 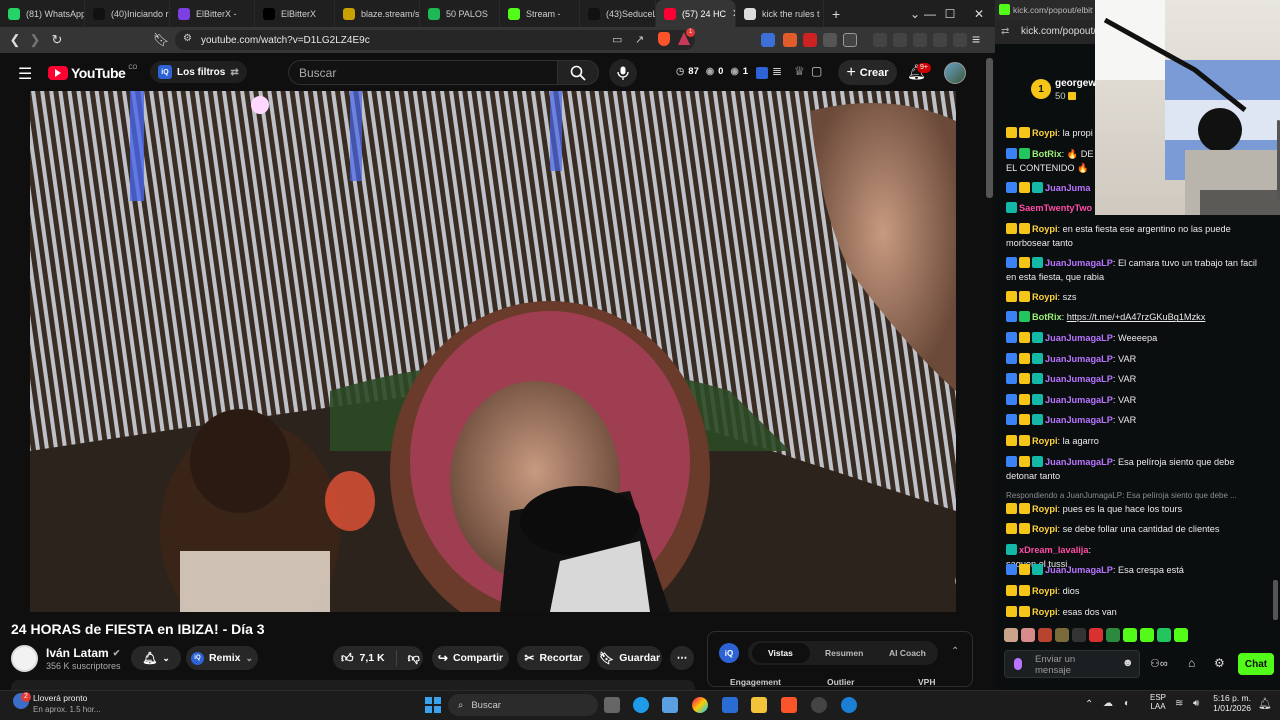 I want to click on site-info-icon: ⚙︎, so click(x=187, y=38).